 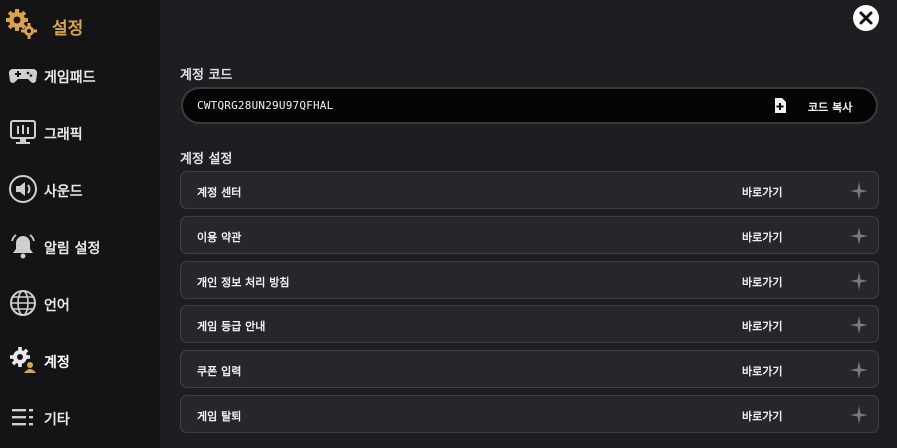 What do you see at coordinates (57, 420) in the screenshot?
I see `sidebar-item-label: 기타` at bounding box center [57, 420].